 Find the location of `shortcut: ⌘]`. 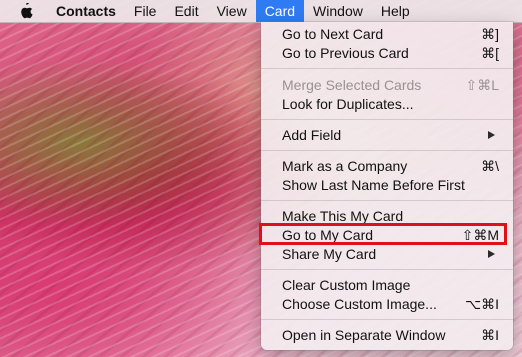

shortcut: ⌘] is located at coordinates (490, 34).